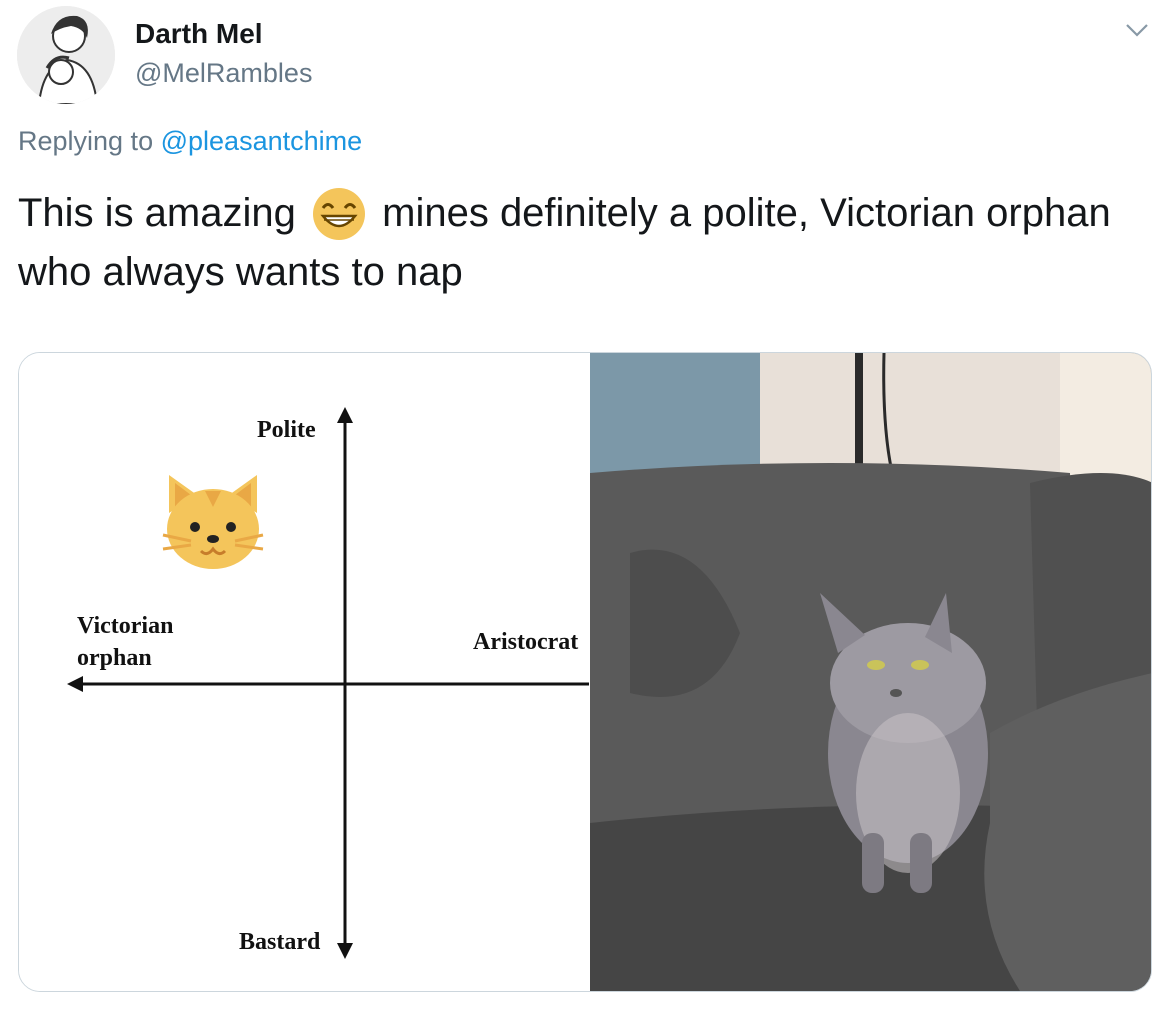 The height and width of the screenshot is (1016, 1174). Describe the element at coordinates (199, 34) in the screenshot. I see `display-name: Darth Mel` at that location.